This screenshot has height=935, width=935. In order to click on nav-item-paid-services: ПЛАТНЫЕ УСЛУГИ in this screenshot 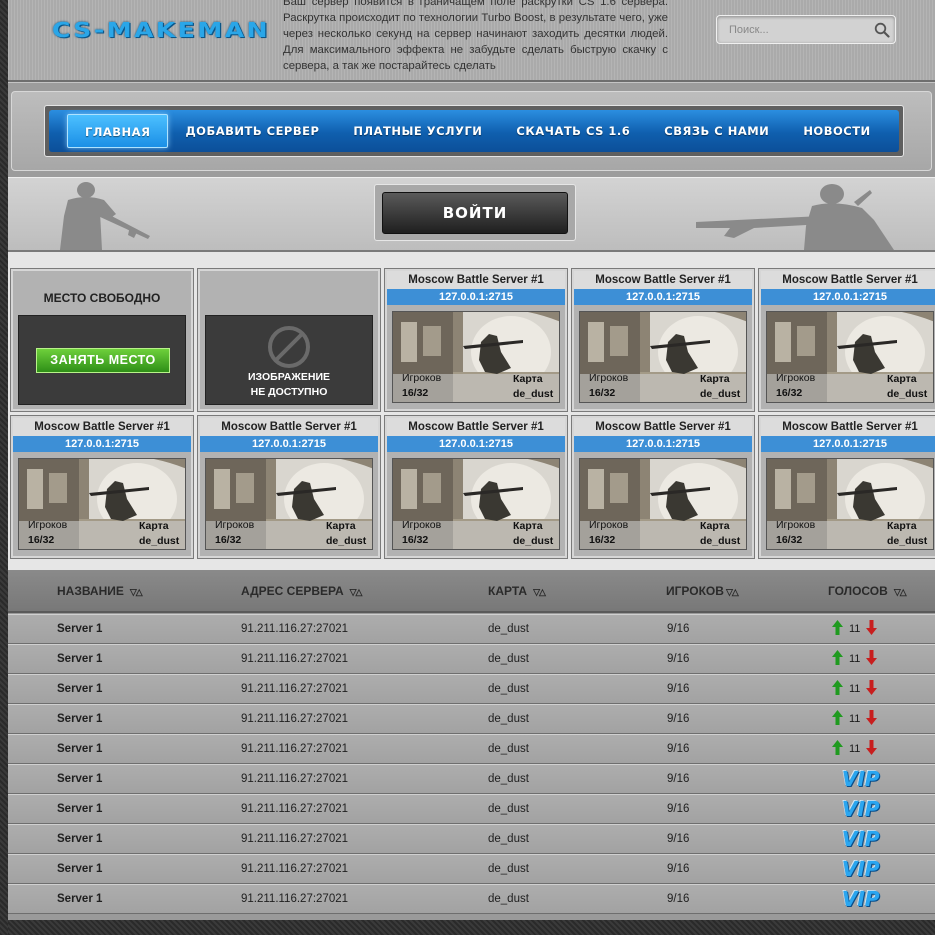, I will do `click(417, 131)`.